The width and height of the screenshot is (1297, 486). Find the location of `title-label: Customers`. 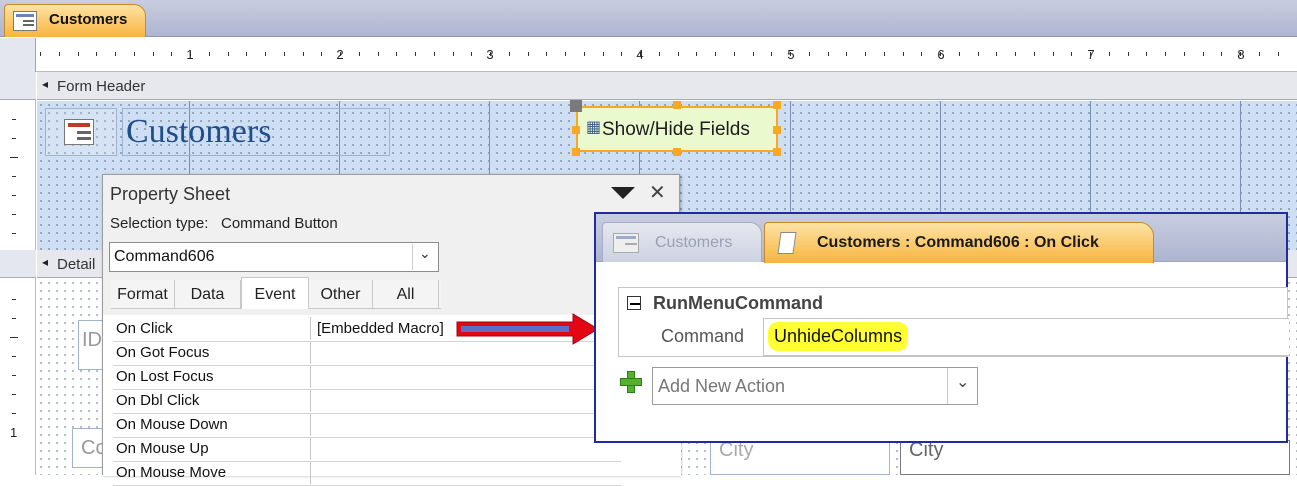

title-label: Customers is located at coordinates (256, 132).